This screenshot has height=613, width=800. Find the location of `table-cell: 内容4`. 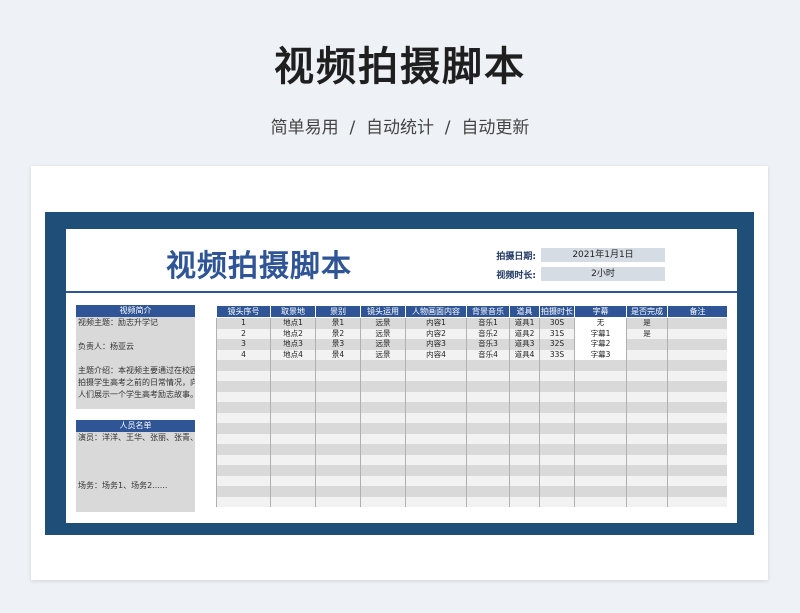

table-cell: 内容4 is located at coordinates (436, 354).